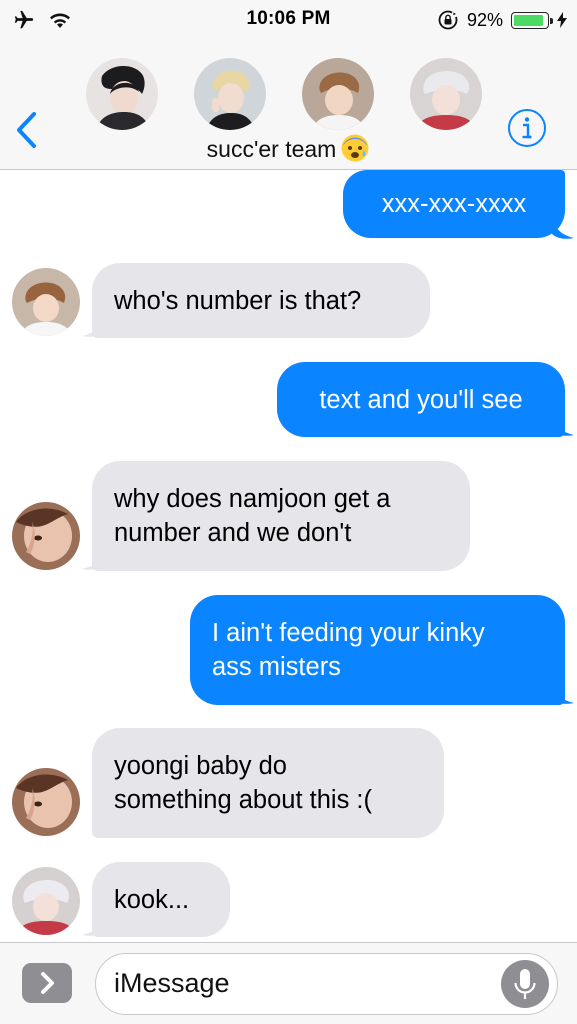 Image resolution: width=577 pixels, height=1024 pixels. Describe the element at coordinates (355, 148) in the screenshot. I see `anxious-face-emoji` at that location.